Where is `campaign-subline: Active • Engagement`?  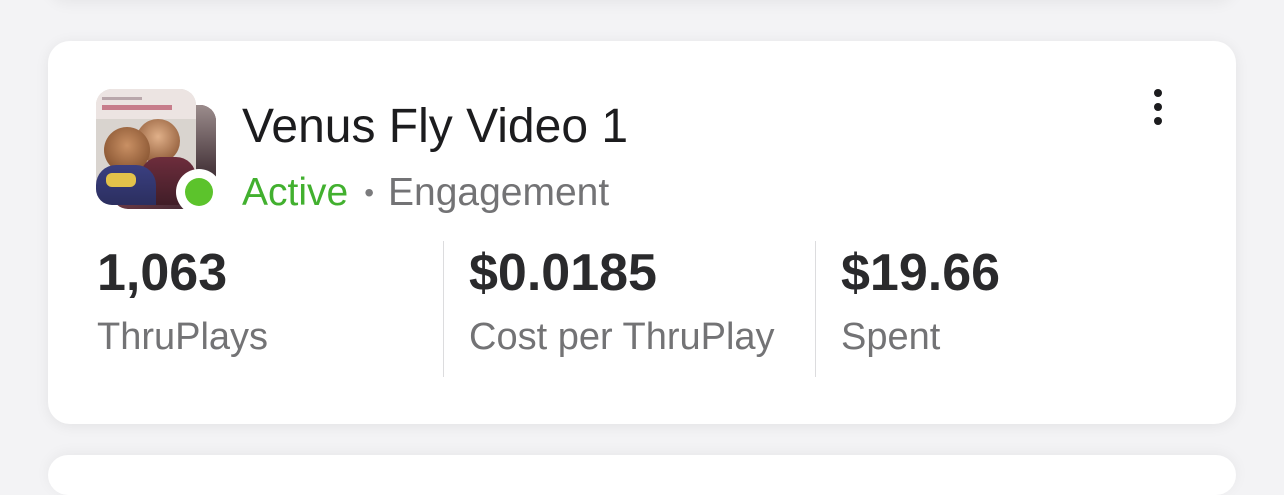
campaign-subline: Active • Engagement is located at coordinates (425, 194).